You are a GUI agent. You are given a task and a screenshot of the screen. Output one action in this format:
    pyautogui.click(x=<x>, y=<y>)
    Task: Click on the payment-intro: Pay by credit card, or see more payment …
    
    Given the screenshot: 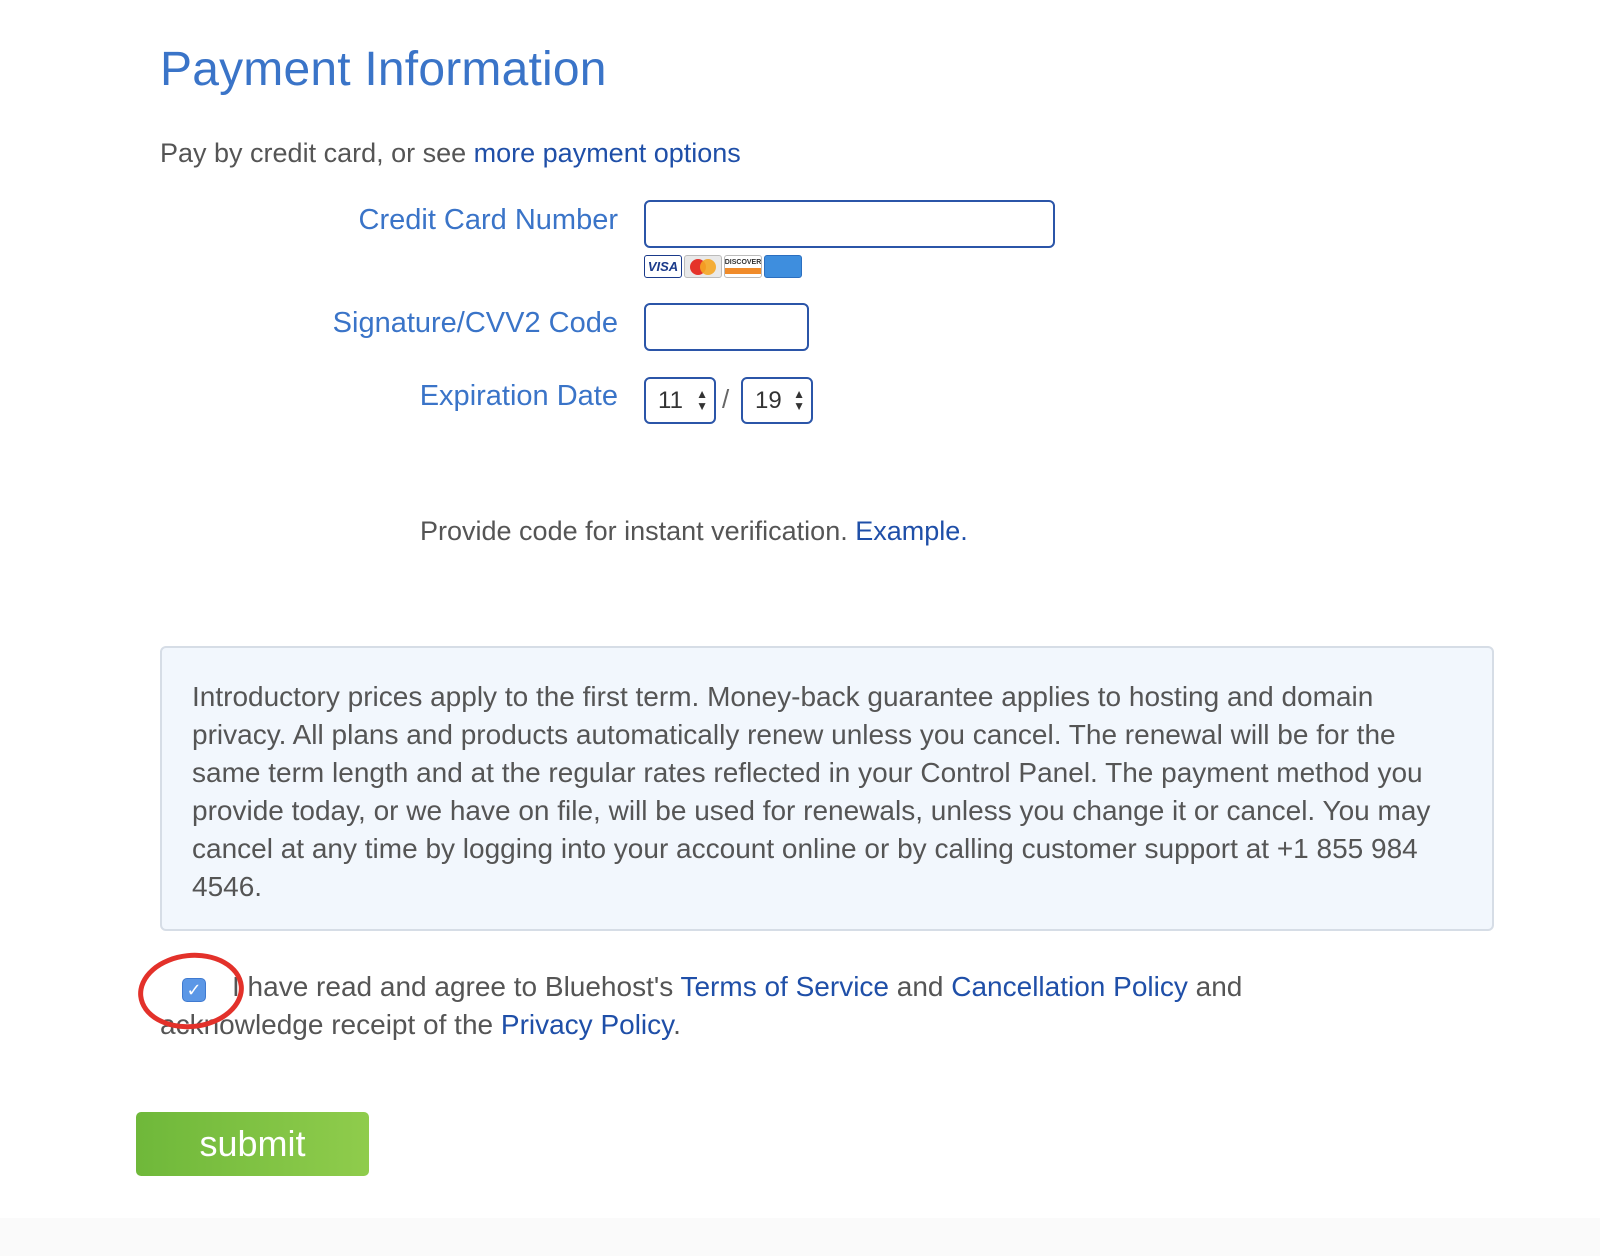 What is the action you would take?
    pyautogui.click(x=450, y=153)
    